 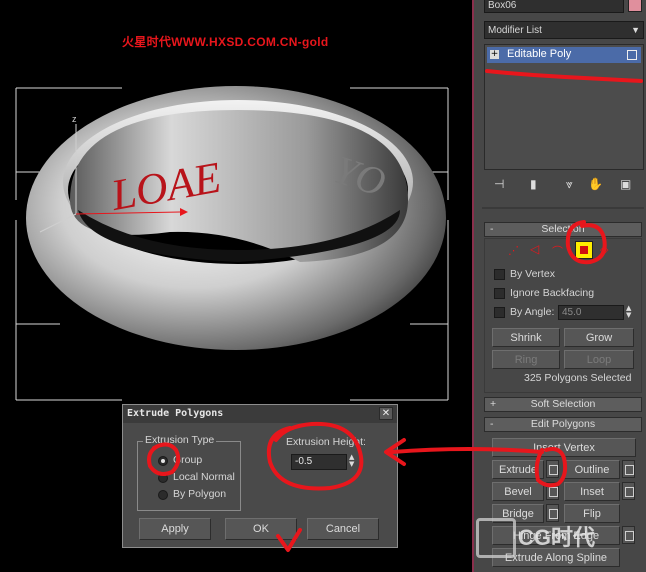 I want to click on annotation-overlay, so click(x=345, y=486).